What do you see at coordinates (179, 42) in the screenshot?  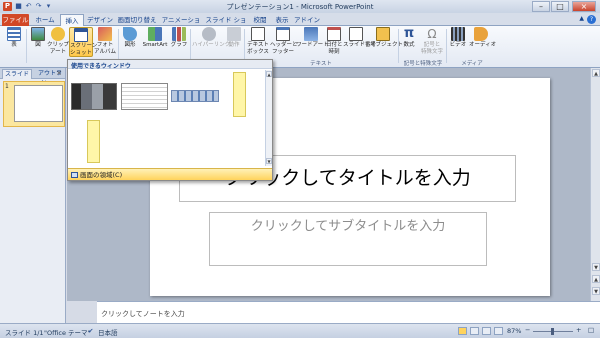 I see `chart-button: グラフ` at bounding box center [179, 42].